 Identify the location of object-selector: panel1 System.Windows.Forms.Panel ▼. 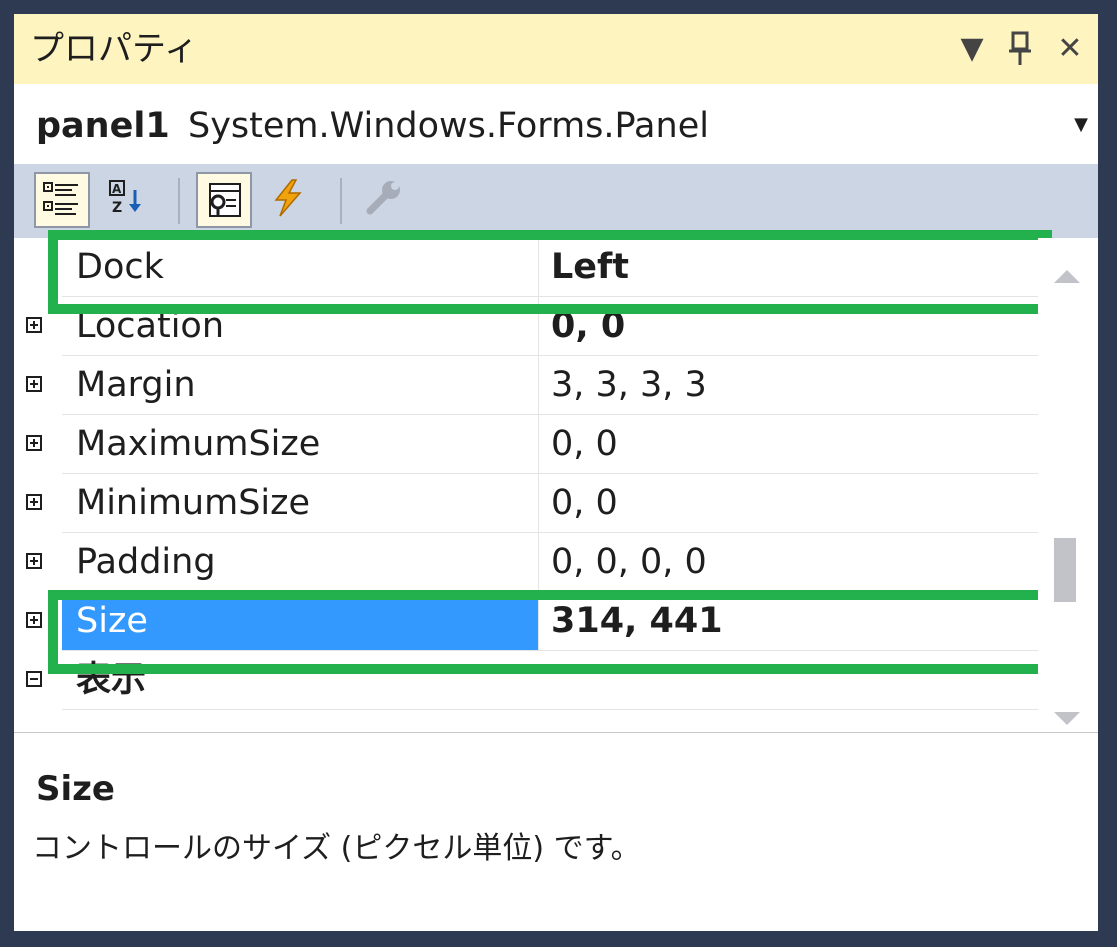
(556, 124).